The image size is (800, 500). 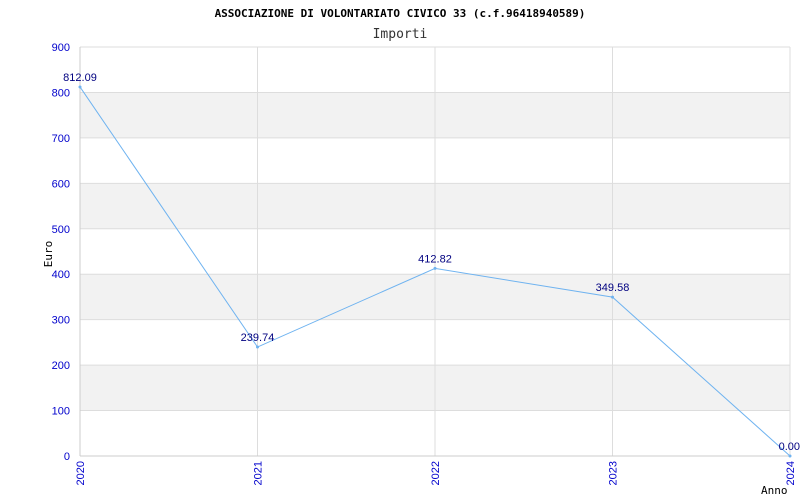 What do you see at coordinates (61, 321) in the screenshot?
I see `y-tick-label: 300` at bounding box center [61, 321].